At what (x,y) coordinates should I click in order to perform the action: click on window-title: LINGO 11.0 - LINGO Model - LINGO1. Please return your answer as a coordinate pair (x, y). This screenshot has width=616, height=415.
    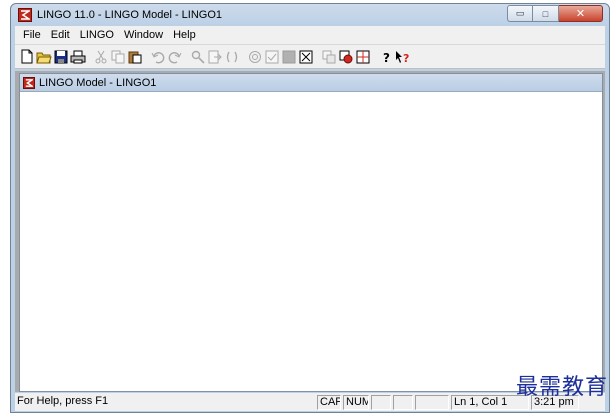
    Looking at the image, I should click on (130, 15).